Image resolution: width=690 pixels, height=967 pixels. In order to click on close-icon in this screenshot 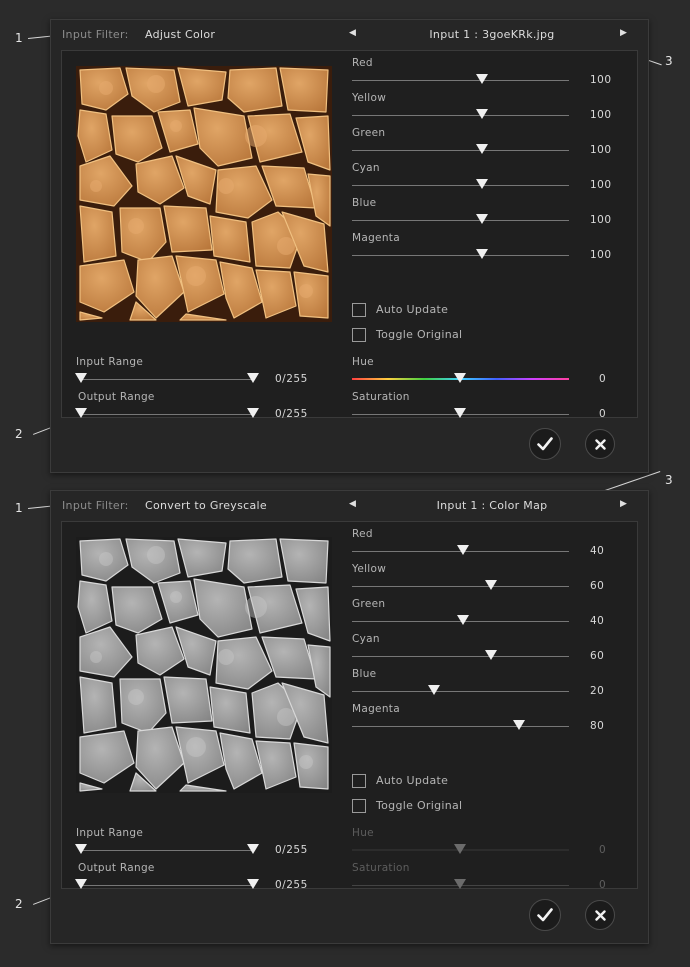, I will do `click(600, 915)`.